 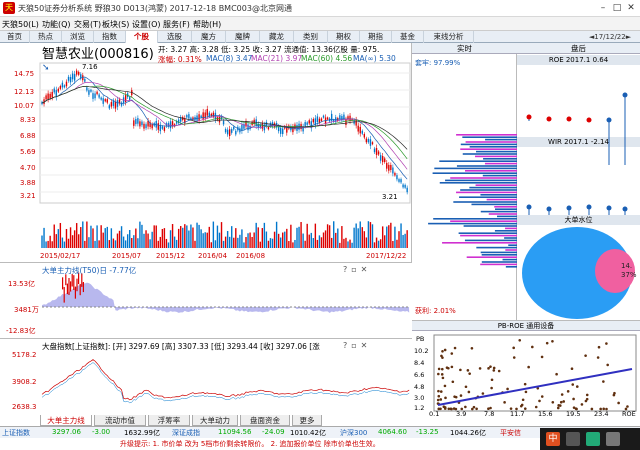 I want to click on tab-home: 首页, so click(x=15, y=37).